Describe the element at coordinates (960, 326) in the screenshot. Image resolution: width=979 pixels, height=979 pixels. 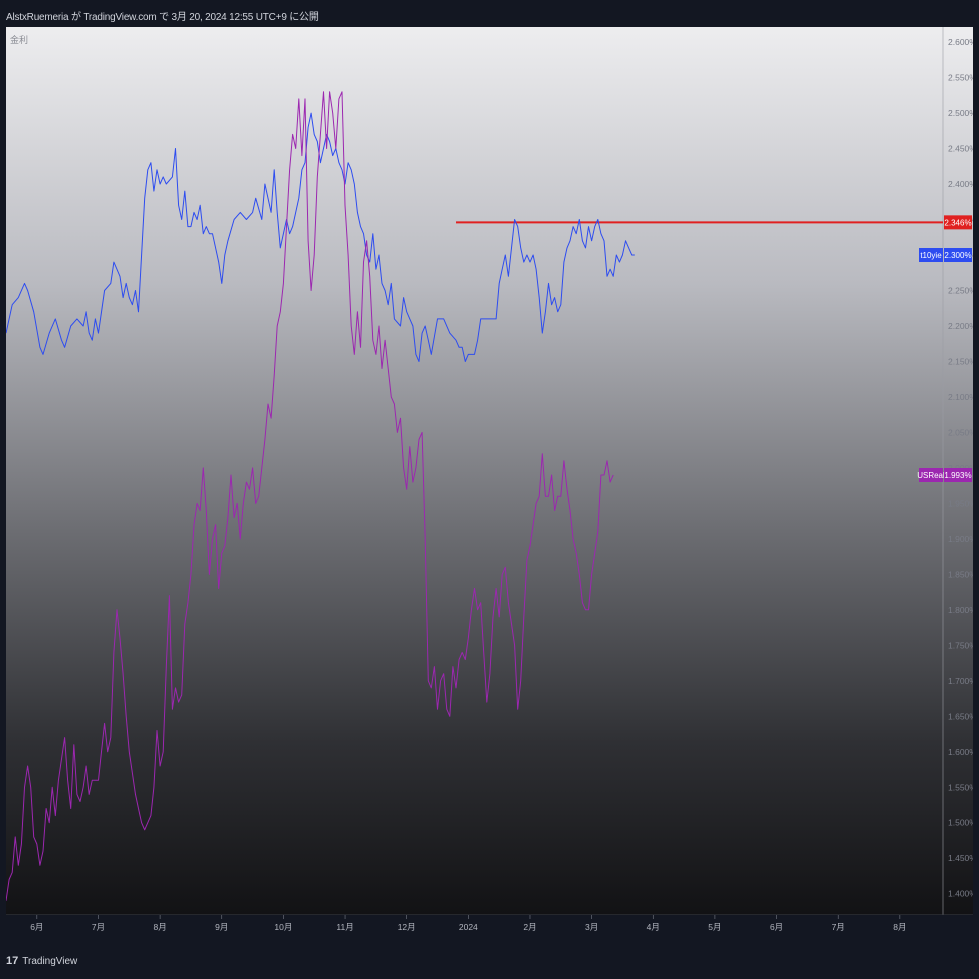
I see `y-tick-label: 2.200%` at that location.